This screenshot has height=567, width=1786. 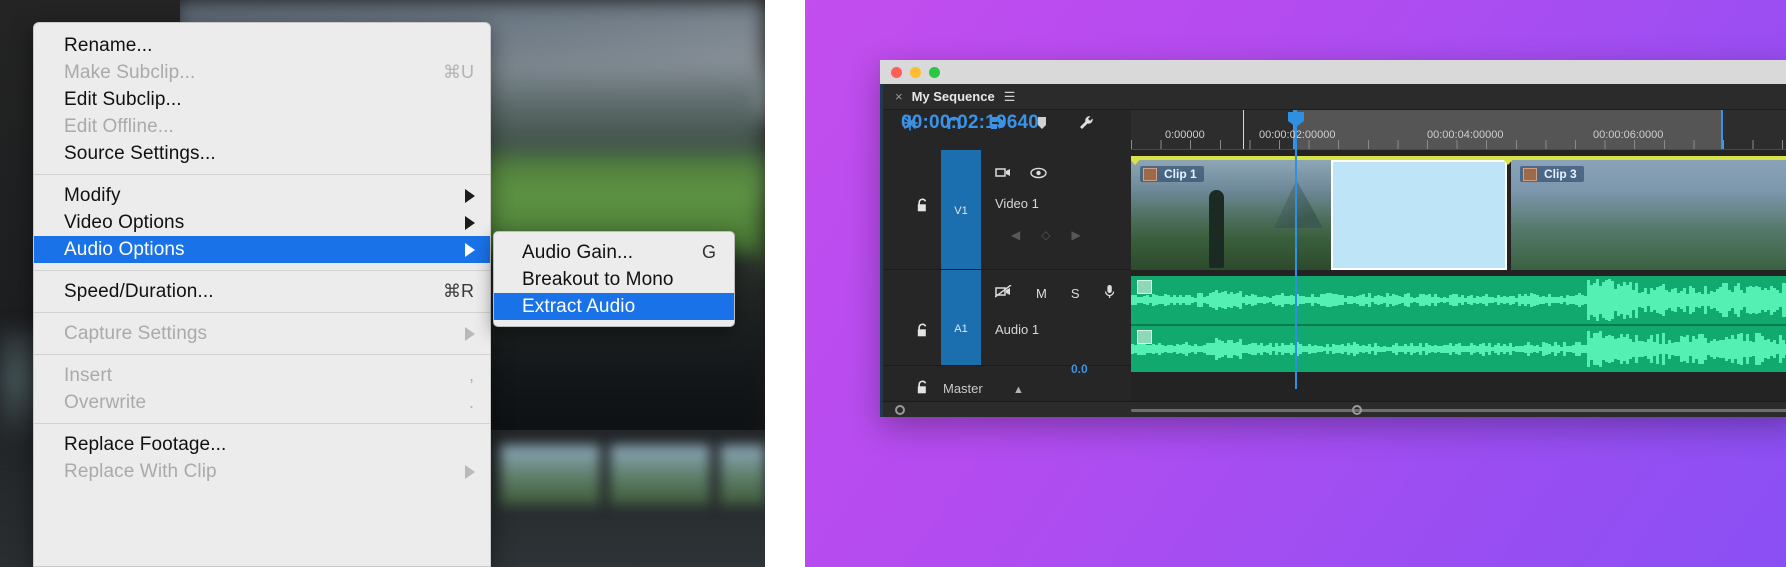 I want to click on submenu-item-label: Extract Audio, so click(x=579, y=306).